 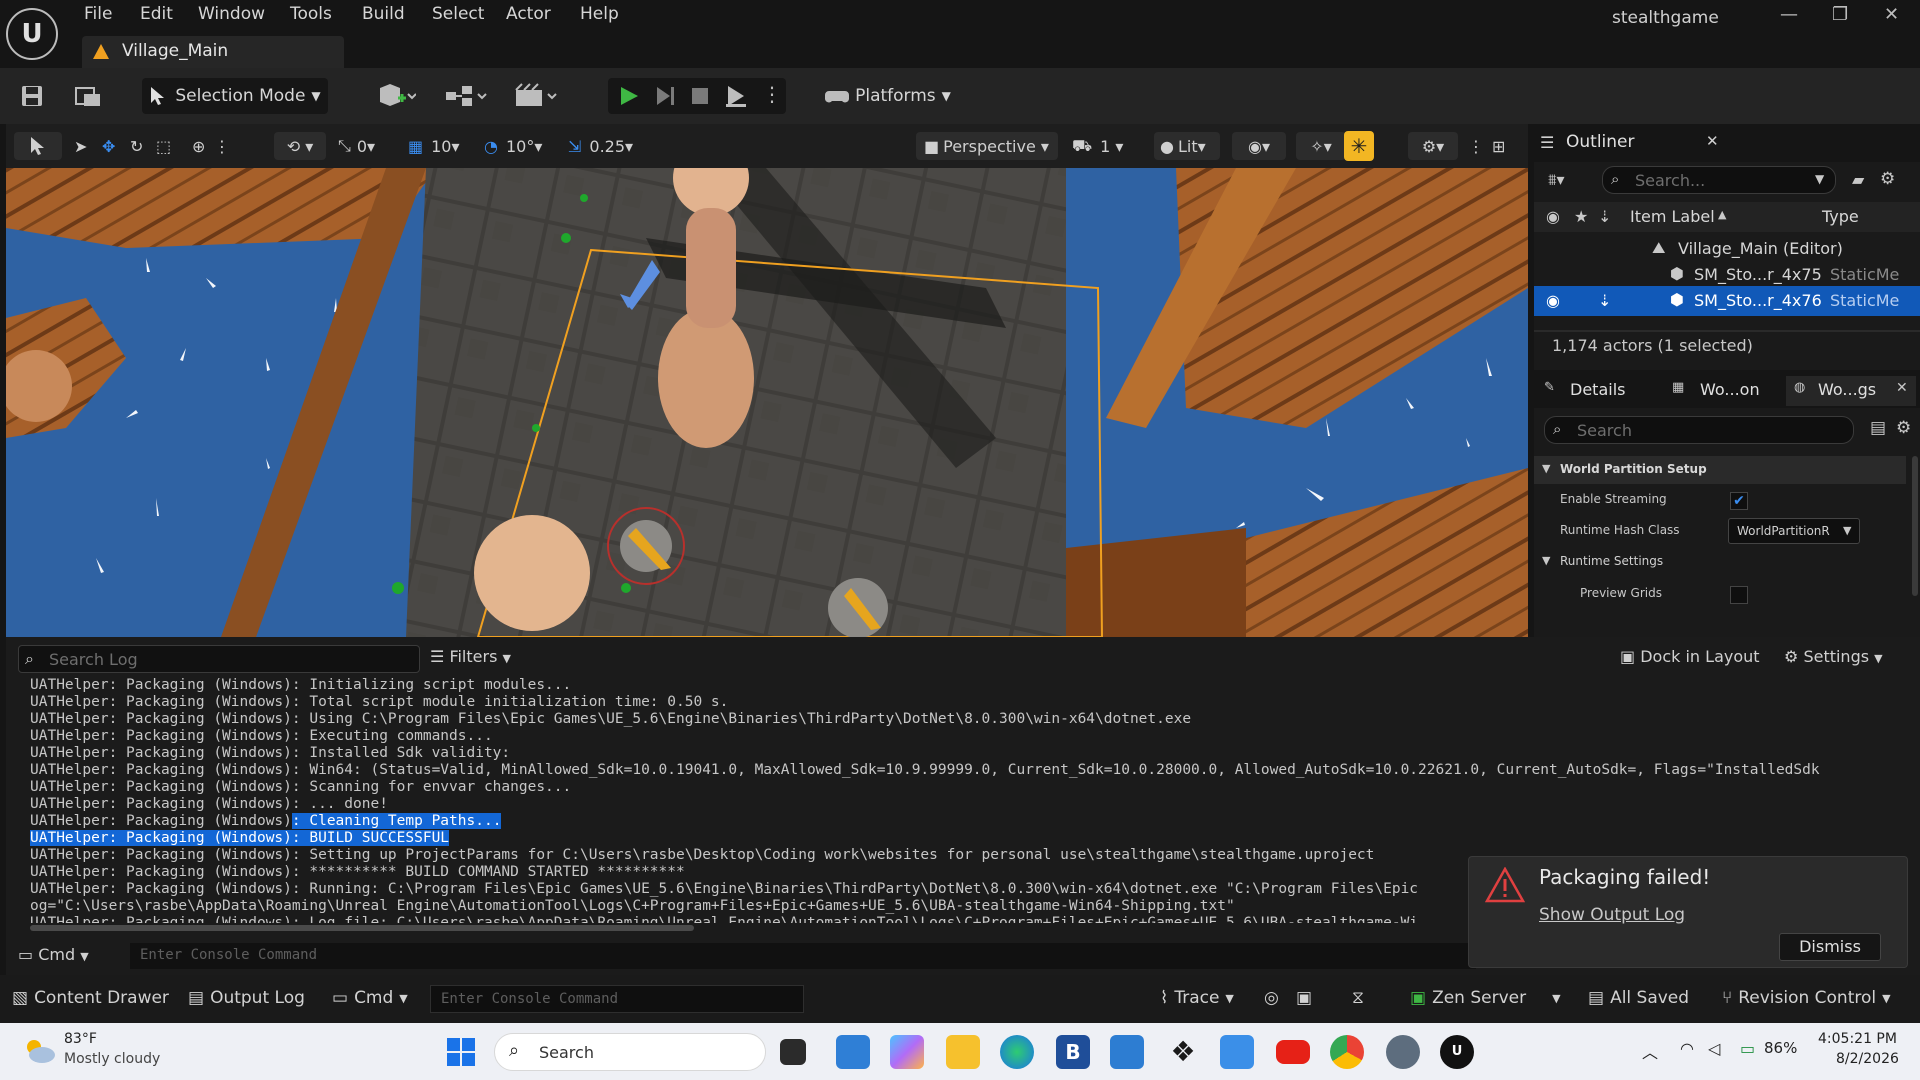 I want to click on menu-actor: Actor, so click(x=528, y=14).